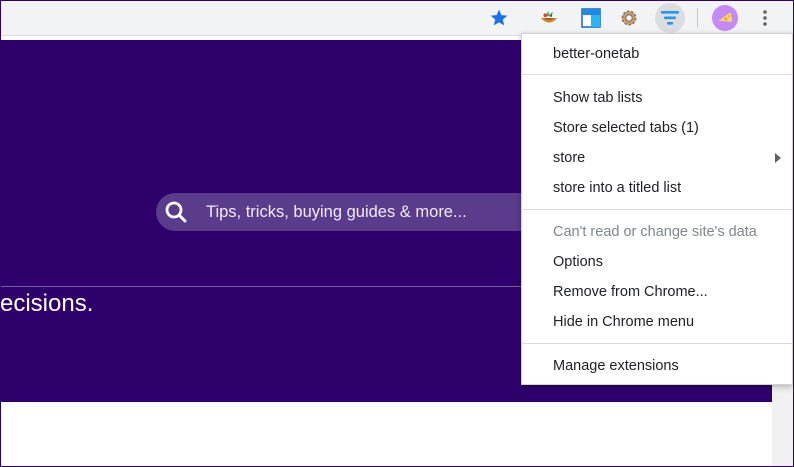 This screenshot has width=794, height=467. Describe the element at coordinates (670, 18) in the screenshot. I see `onetab-filter-icon` at that location.